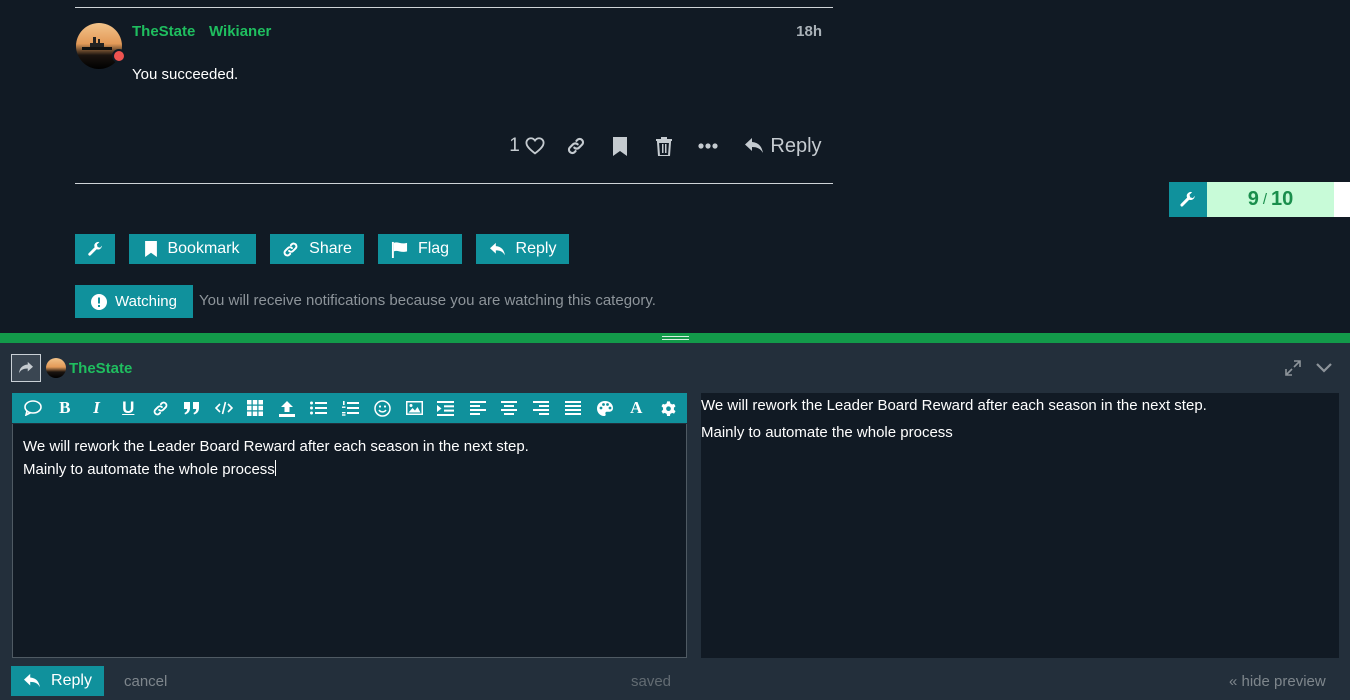 The width and height of the screenshot is (1350, 700). Describe the element at coordinates (514, 145) in the screenshot. I see `like-count: 1` at that location.